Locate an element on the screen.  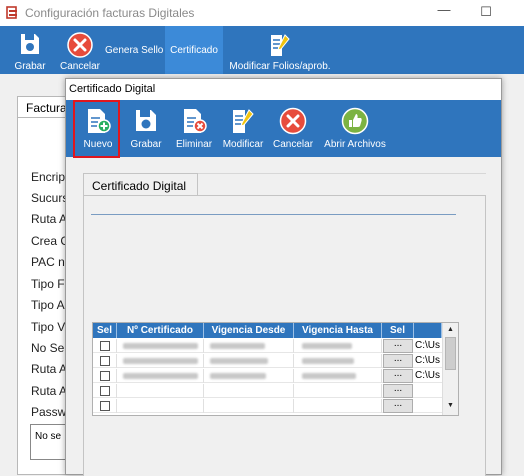
tab-strip-line is located at coordinates (341, 173).